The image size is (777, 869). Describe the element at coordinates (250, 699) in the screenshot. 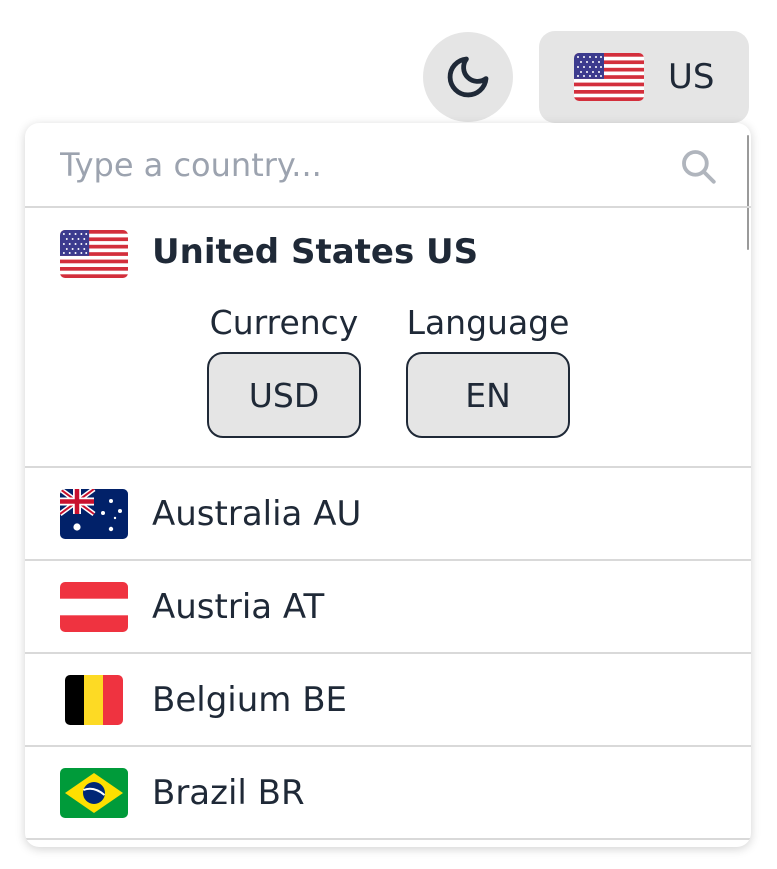

I see `country-item-label: Belgium BE` at that location.